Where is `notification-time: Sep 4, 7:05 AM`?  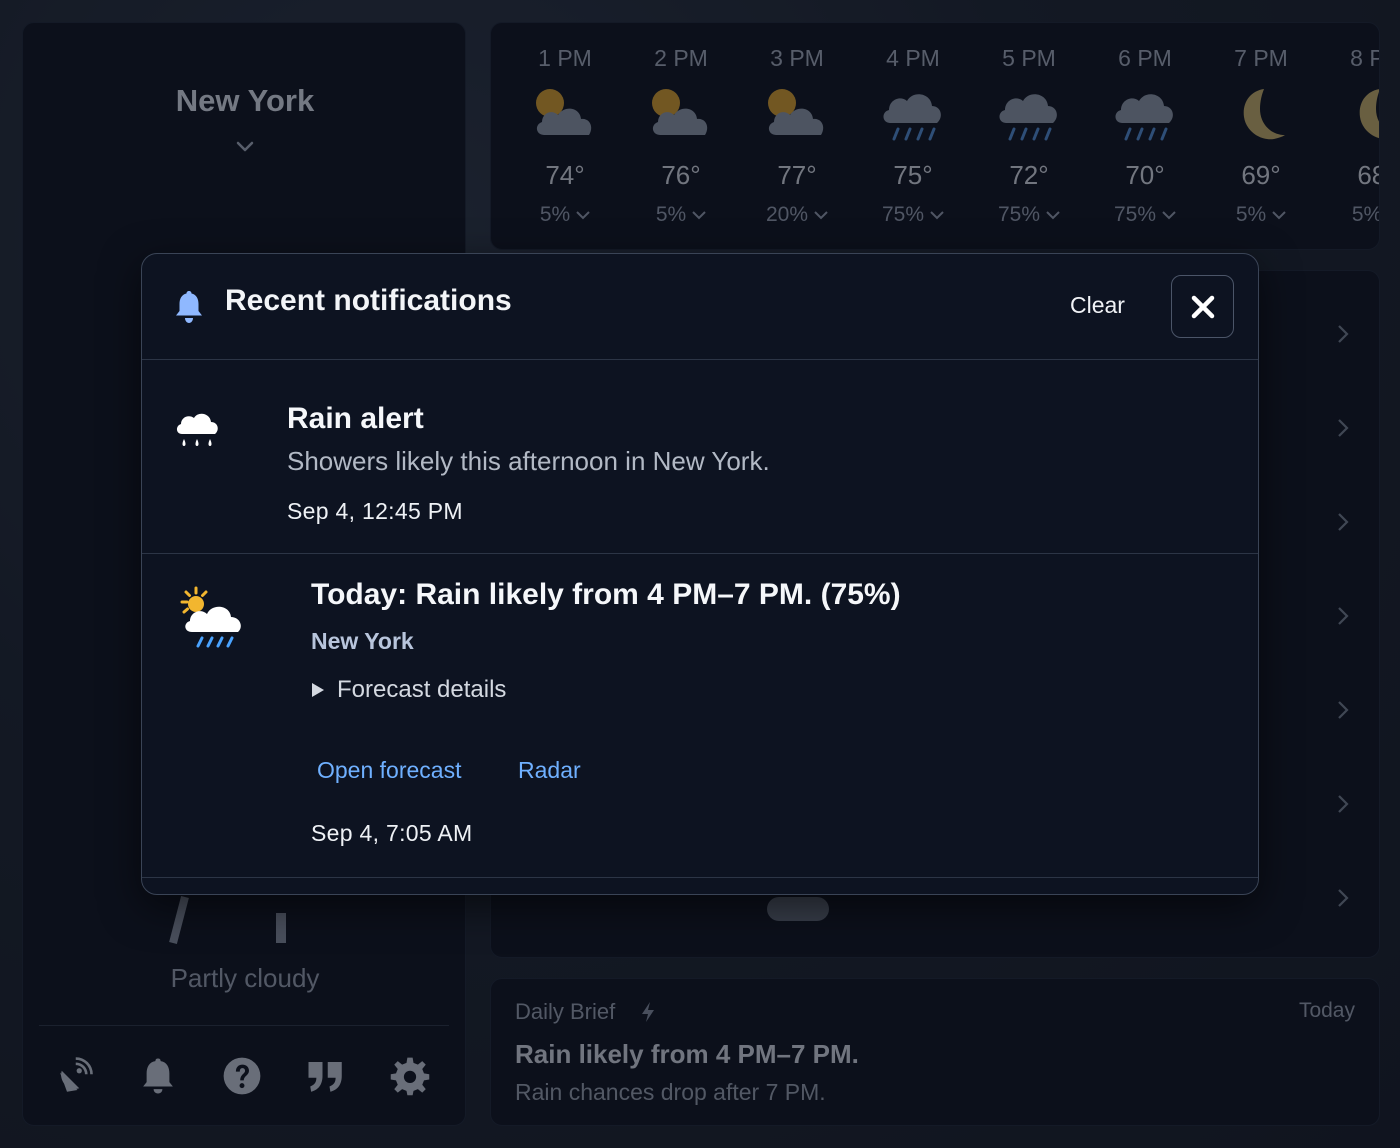
notification-time: Sep 4, 7:05 AM is located at coordinates (392, 833).